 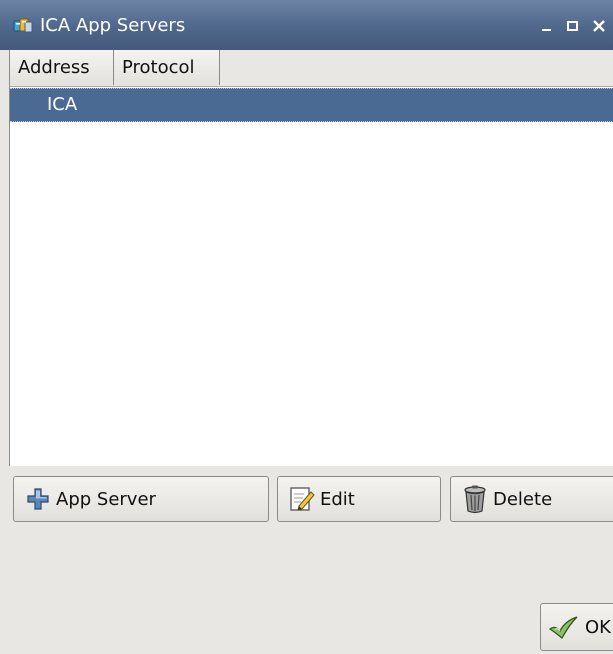 I want to click on delete-button: Delete, so click(x=531, y=499).